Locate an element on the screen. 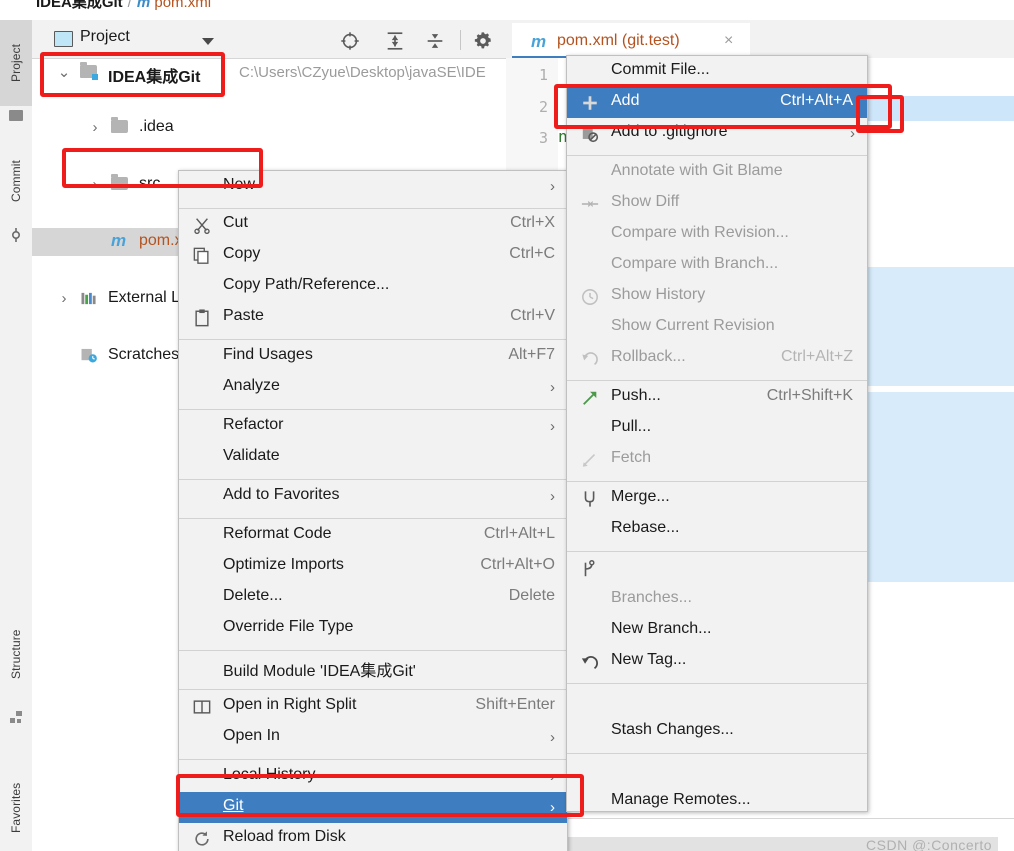 The width and height of the screenshot is (1014, 851). menu-item-push: Push... Ctrl+Shift+K is located at coordinates (717, 397).